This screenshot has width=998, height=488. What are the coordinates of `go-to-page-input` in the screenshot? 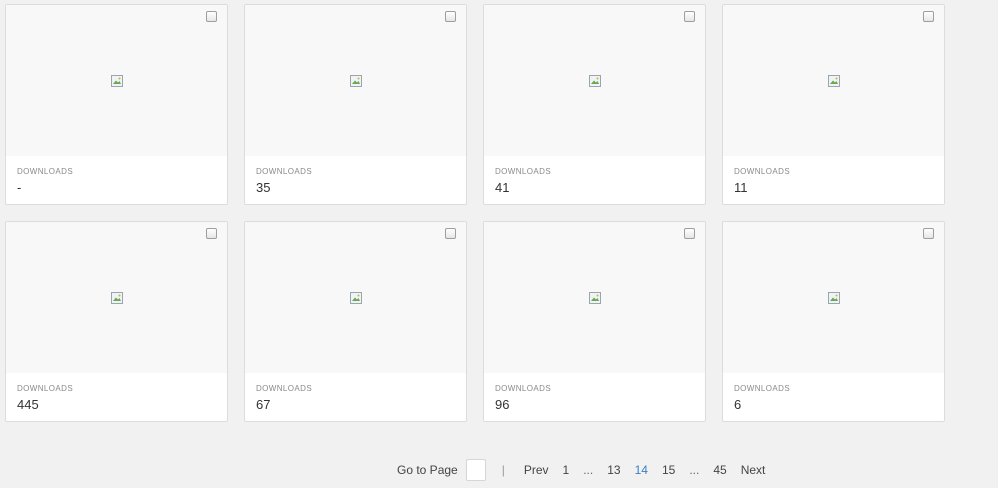 It's located at (475, 470).